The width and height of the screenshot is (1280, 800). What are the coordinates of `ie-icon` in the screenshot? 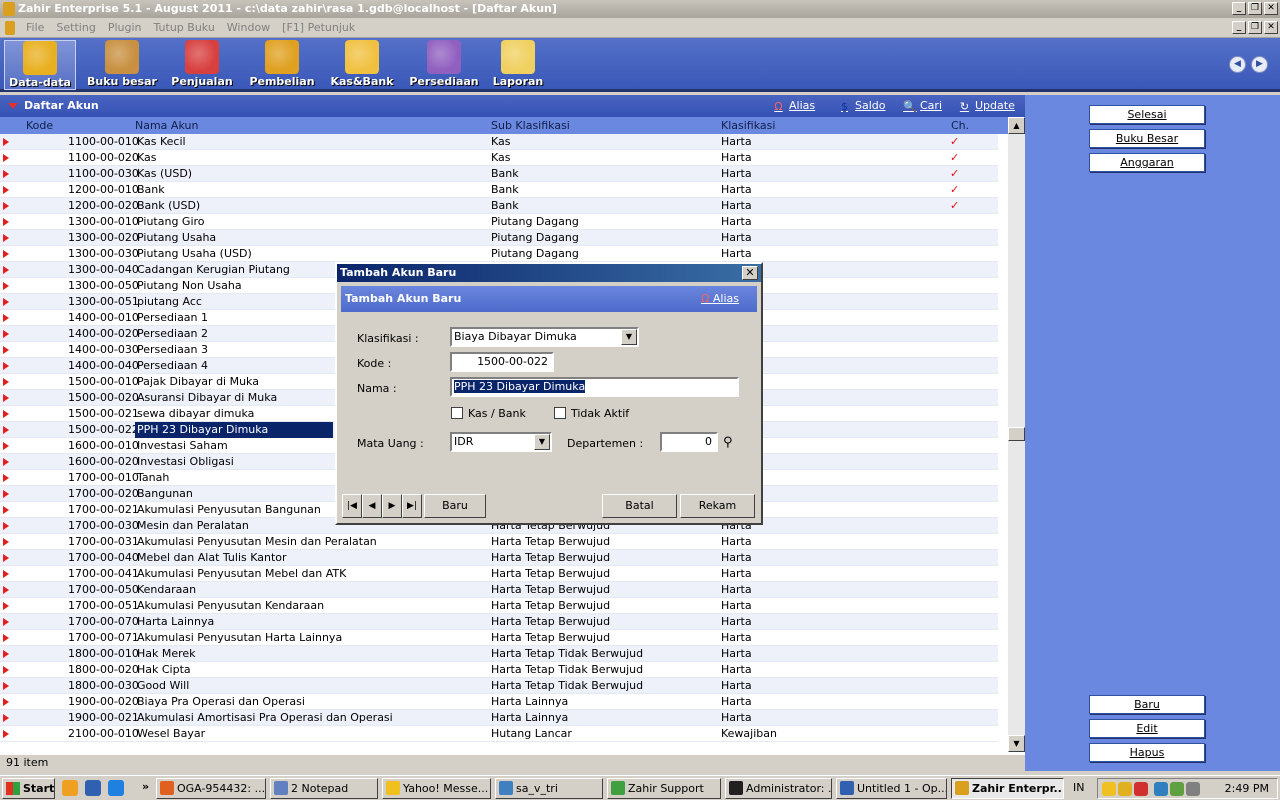 It's located at (116, 788).